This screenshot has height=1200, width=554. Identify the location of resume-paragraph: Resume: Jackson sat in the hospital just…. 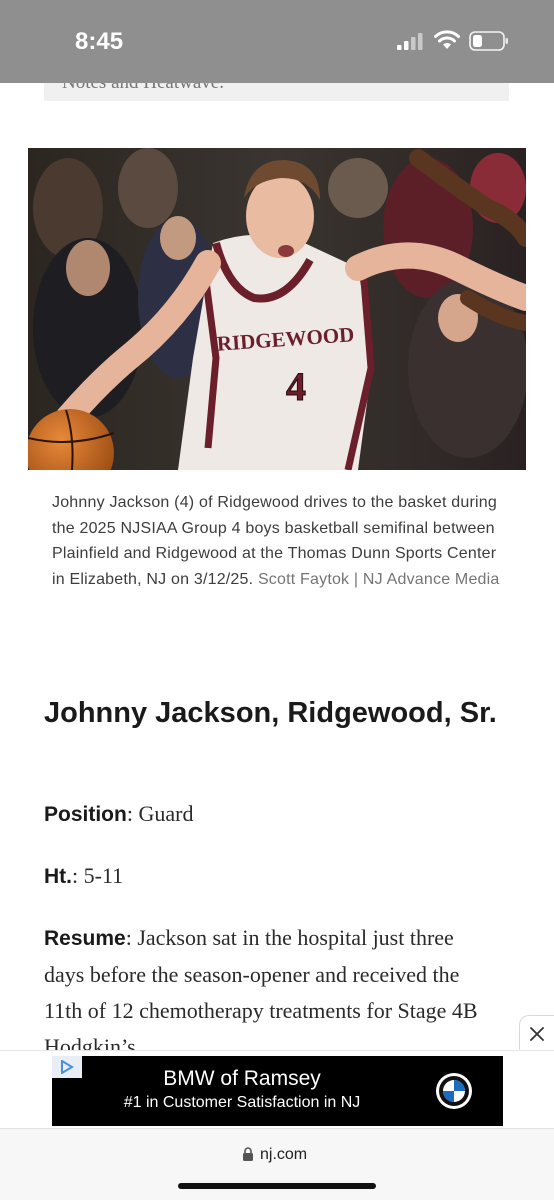
(264, 985).